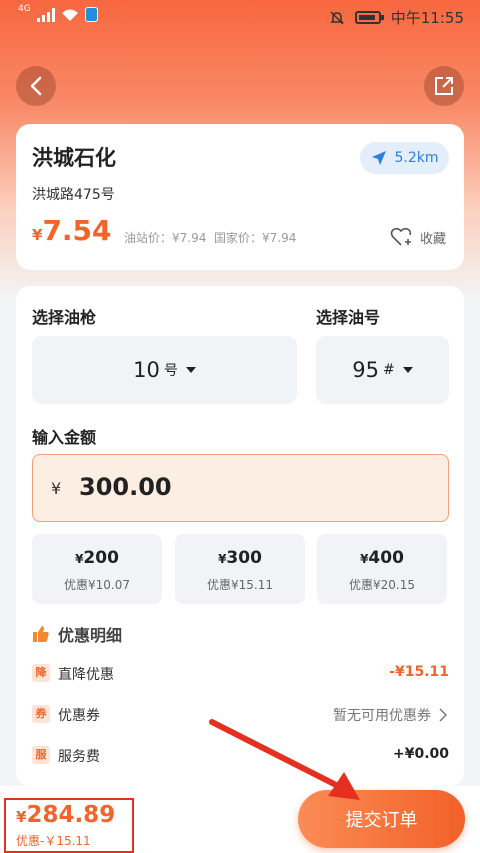 This screenshot has height=853, width=480. Describe the element at coordinates (382, 716) in the screenshot. I see `coupon-value: 暂无可用优惠券` at that location.